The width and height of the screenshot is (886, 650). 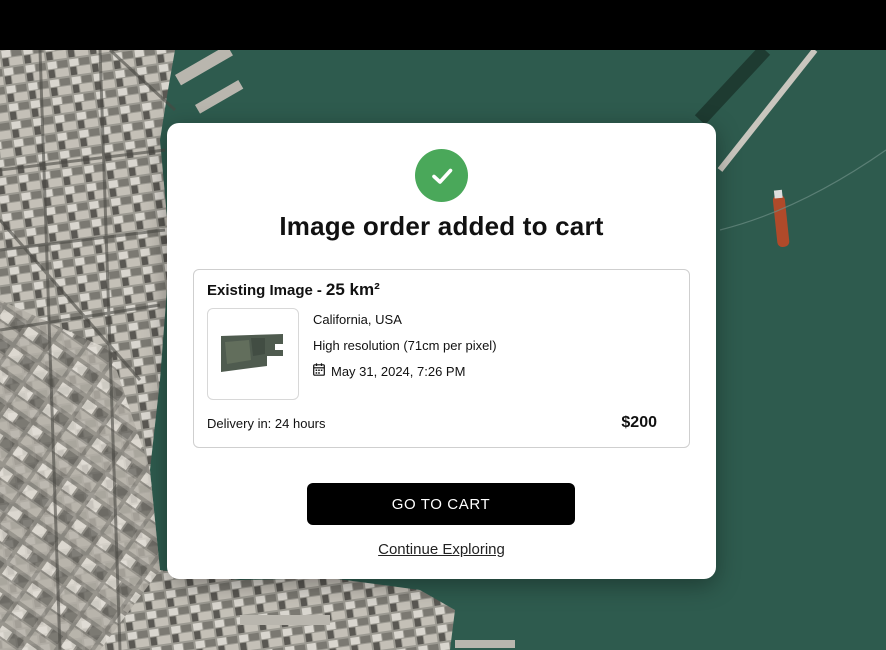 I want to click on go-to-cart-button: GO TO CART, so click(x=441, y=504).